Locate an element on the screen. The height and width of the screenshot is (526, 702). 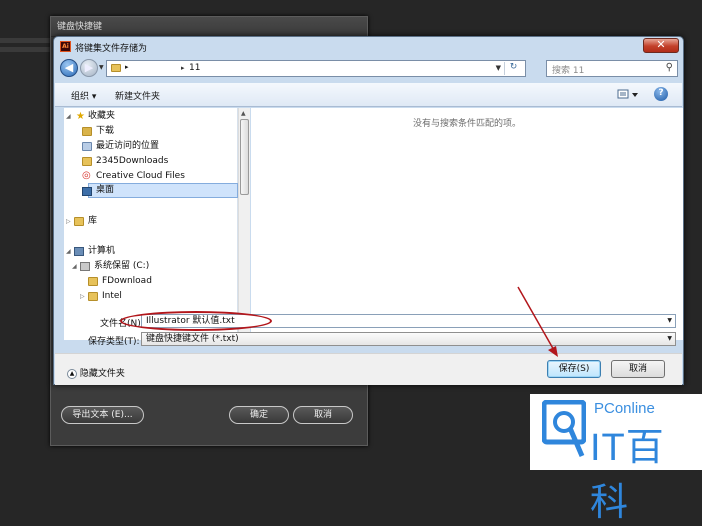
pconline-logo-icon is located at coordinates (564, 428).